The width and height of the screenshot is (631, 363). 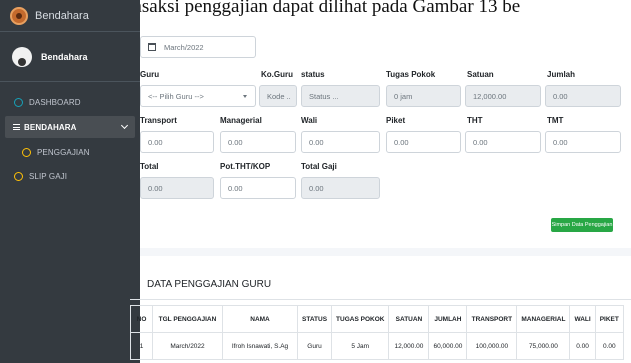 What do you see at coordinates (582, 346) in the screenshot?
I see `cell-wali: 0.00` at bounding box center [582, 346].